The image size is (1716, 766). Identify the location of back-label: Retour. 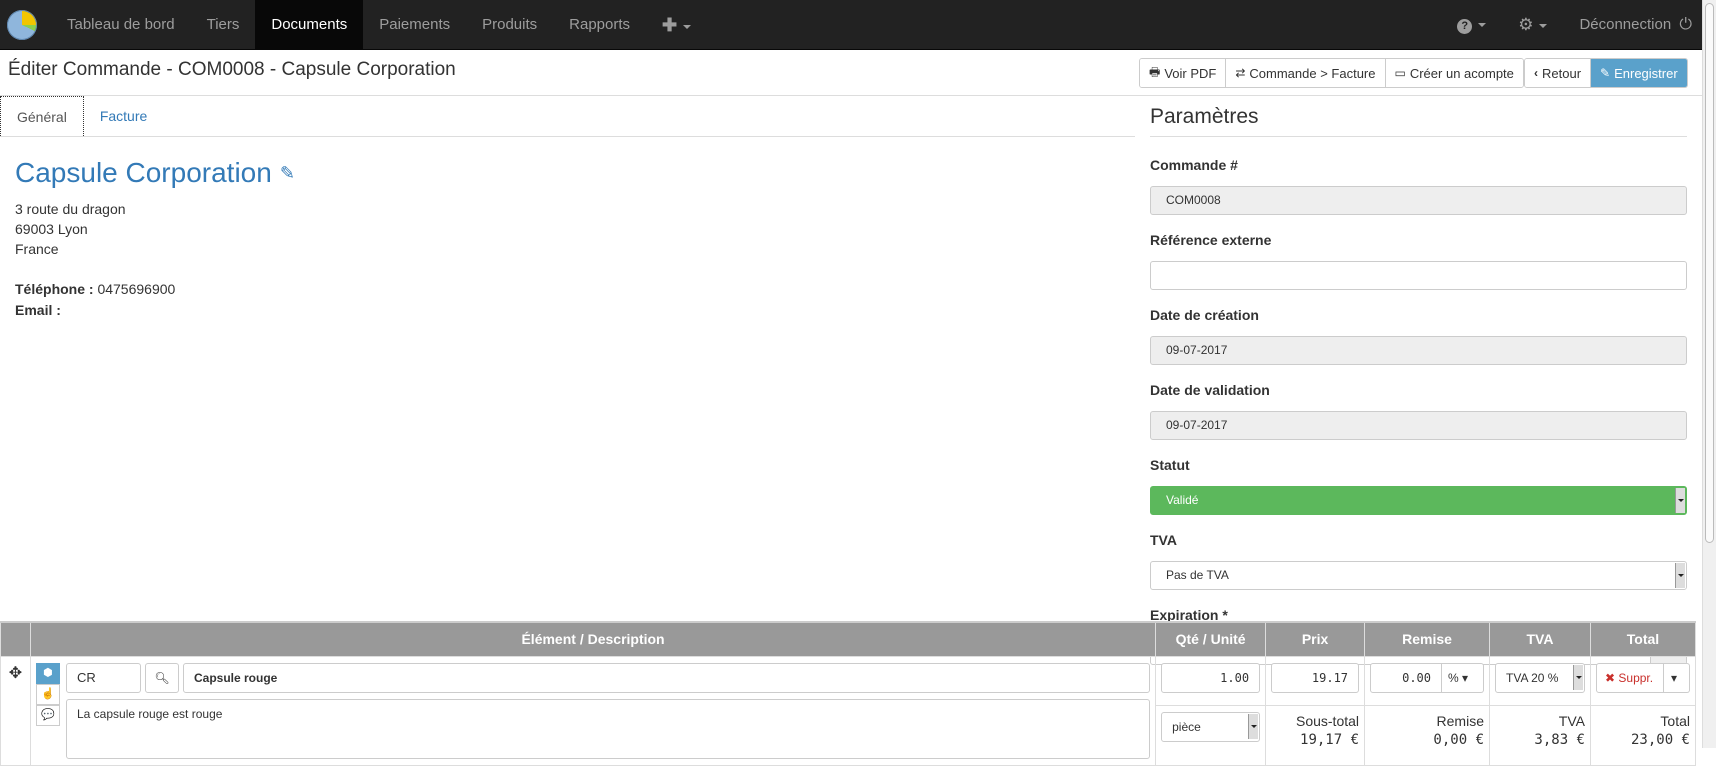
(1562, 73).